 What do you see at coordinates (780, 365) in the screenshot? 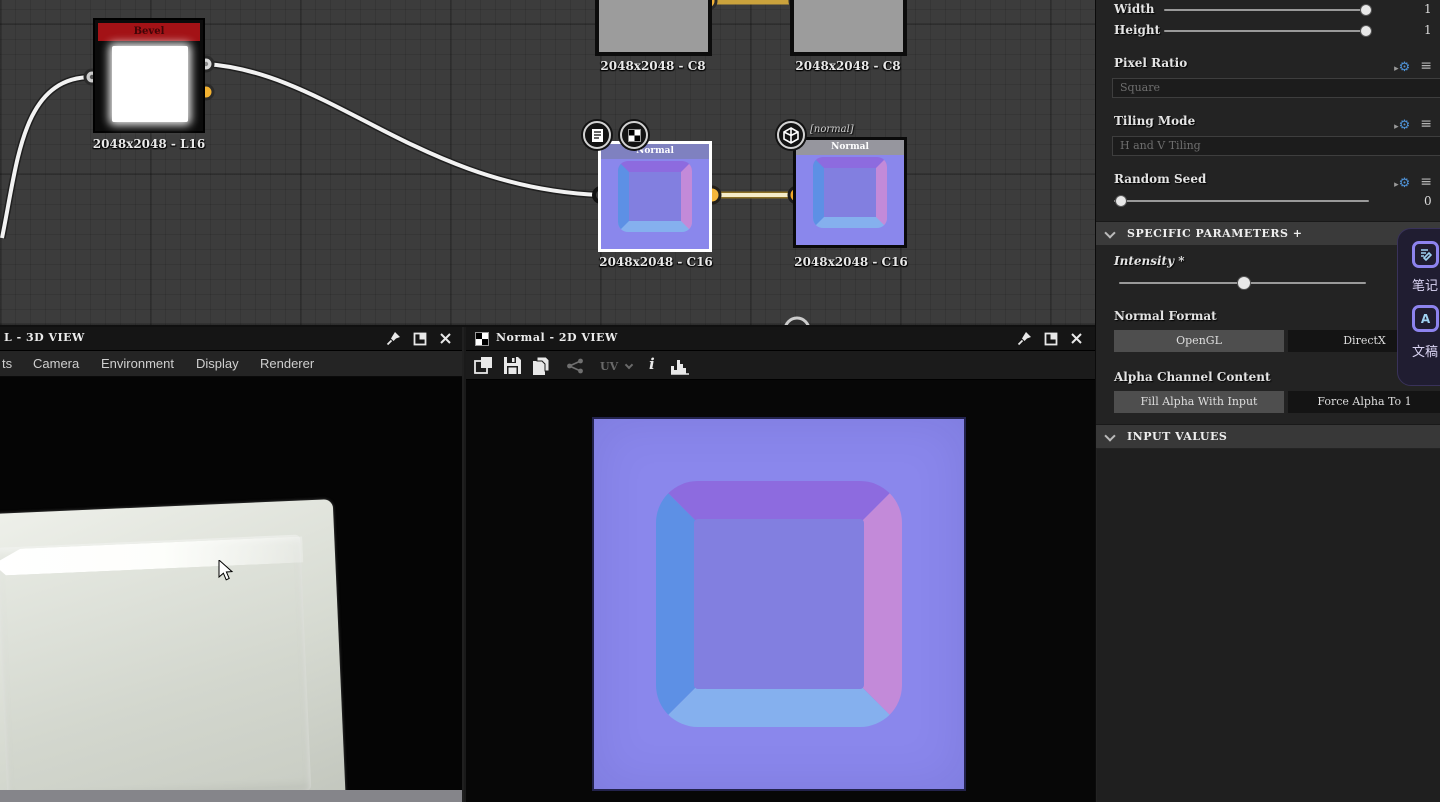
I see `view2d-toolbar: UV i` at bounding box center [780, 365].